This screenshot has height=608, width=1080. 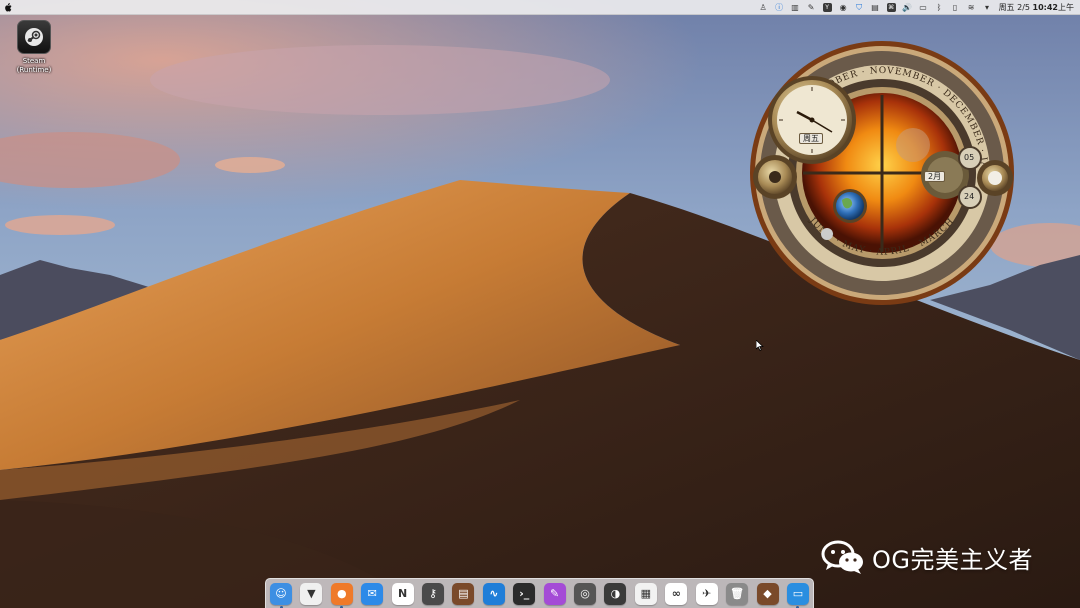 I want to click on dock-item-photo-booth: ▦, so click(x=645, y=593).